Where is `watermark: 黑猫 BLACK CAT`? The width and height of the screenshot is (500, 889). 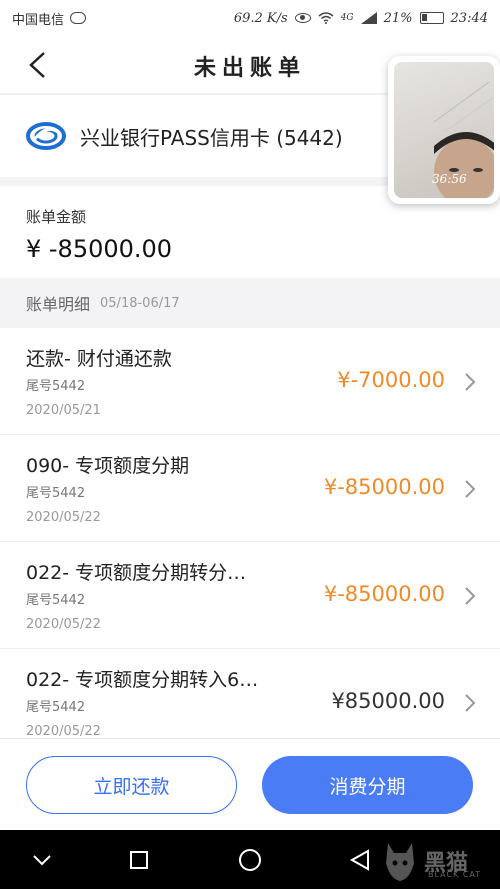 watermark: 黑猫 BLACK CAT is located at coordinates (438, 861).